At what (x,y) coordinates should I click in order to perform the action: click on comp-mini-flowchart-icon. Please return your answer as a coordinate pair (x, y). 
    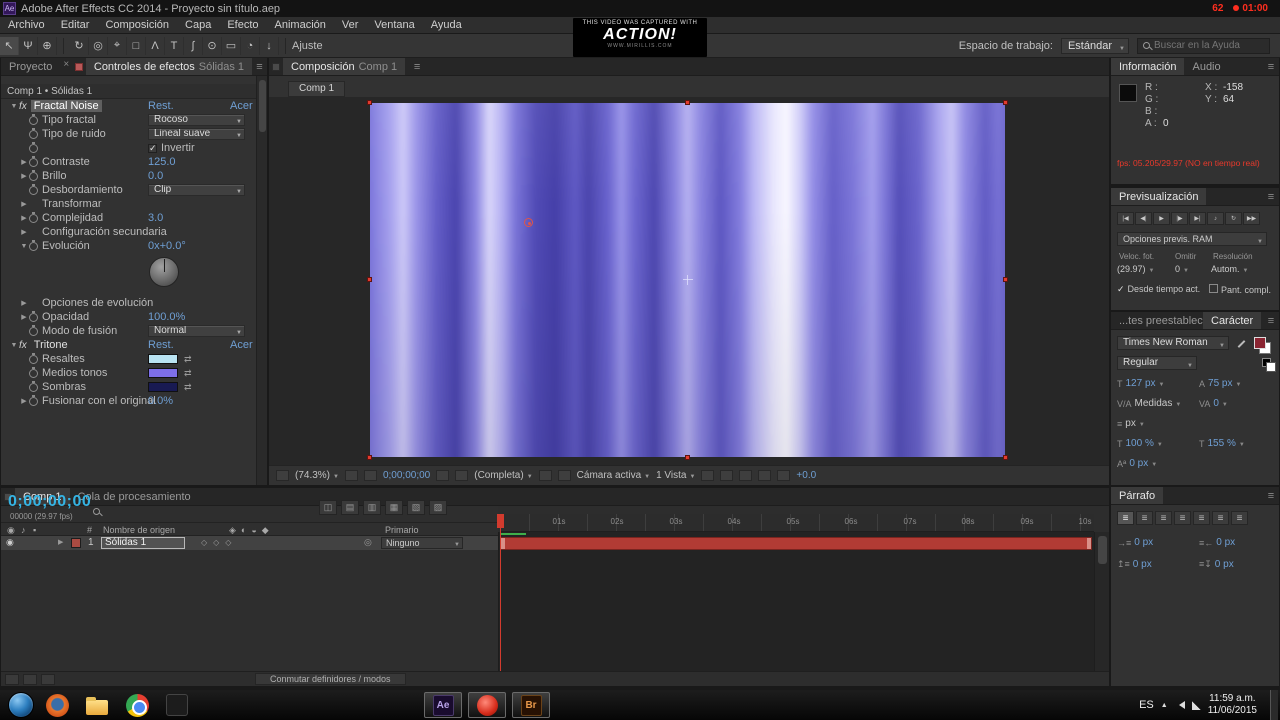
    Looking at the image, I should click on (328, 507).